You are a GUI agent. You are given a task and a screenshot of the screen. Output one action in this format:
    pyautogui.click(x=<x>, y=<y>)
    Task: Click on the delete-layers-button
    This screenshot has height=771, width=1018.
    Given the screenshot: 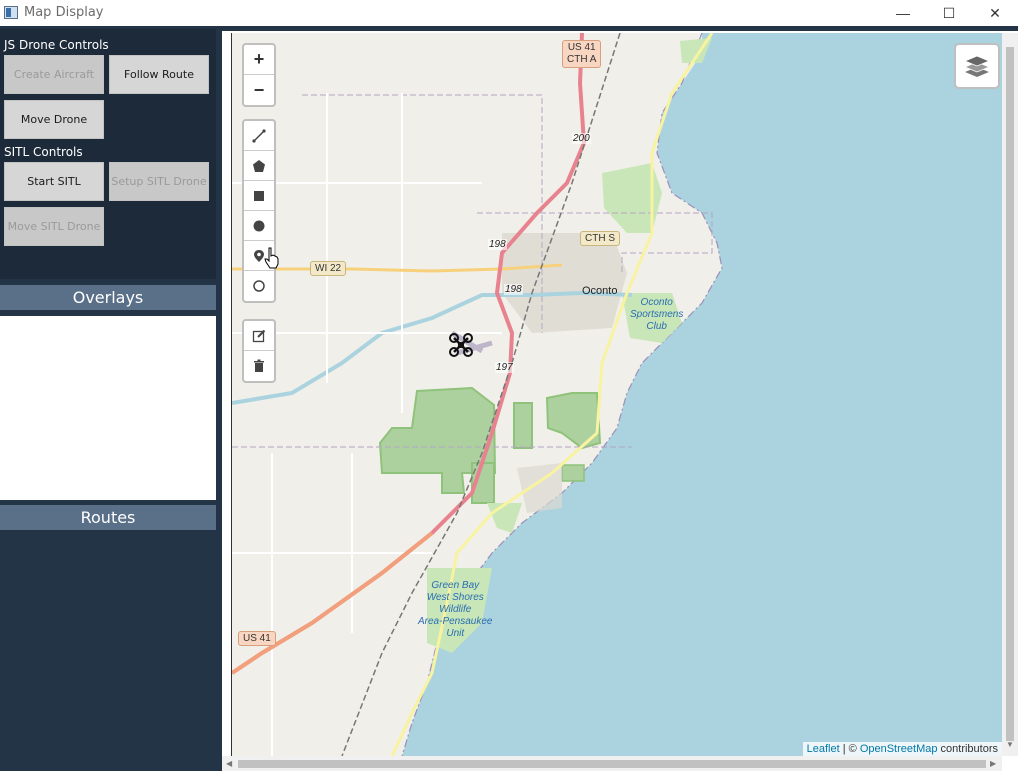 What is the action you would take?
    pyautogui.click(x=259, y=366)
    